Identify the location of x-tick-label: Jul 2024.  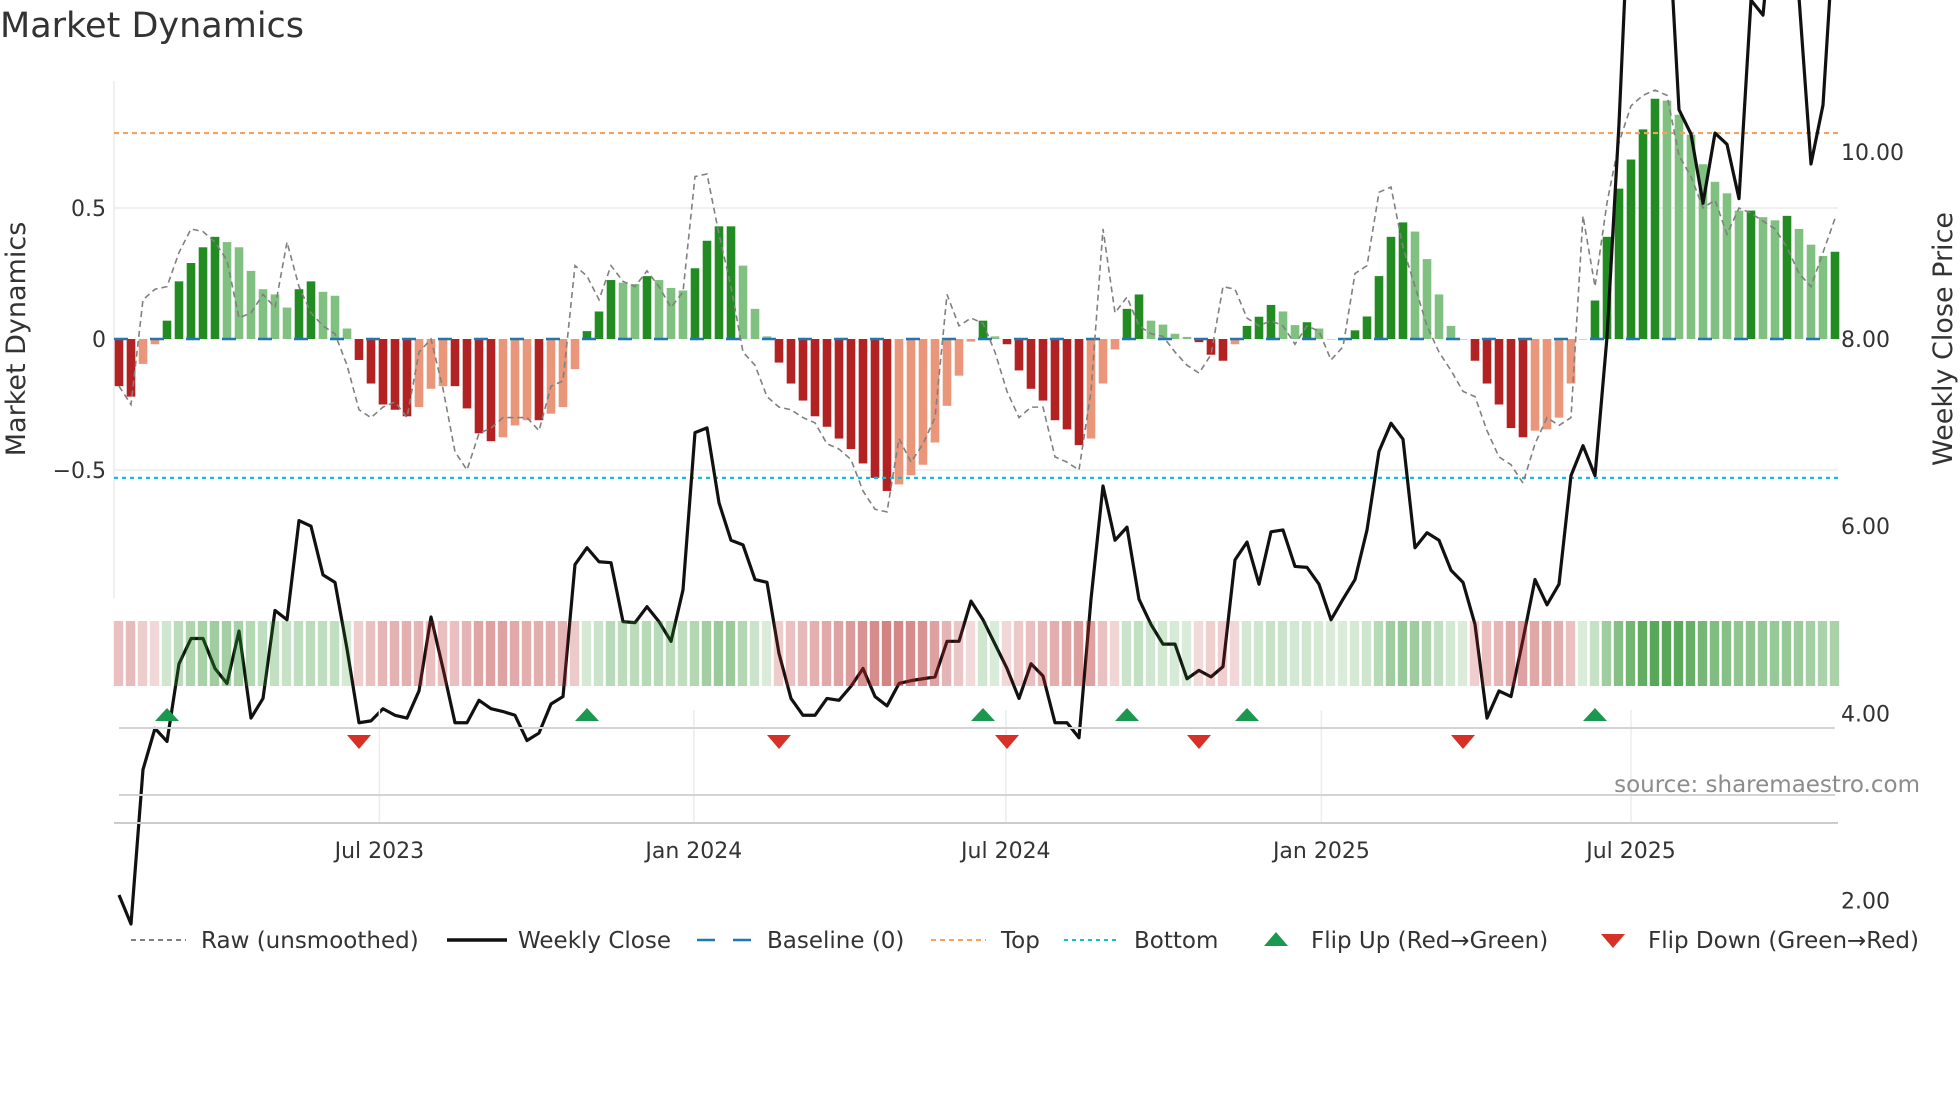
(1005, 851).